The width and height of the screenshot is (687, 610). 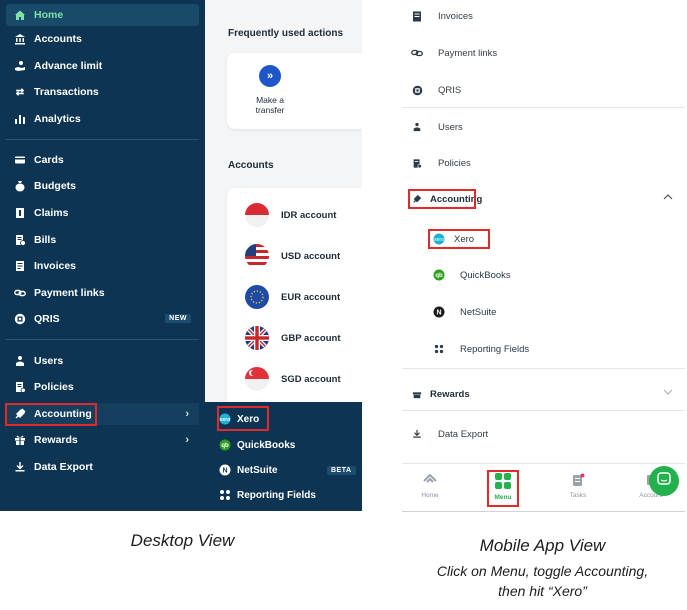 What do you see at coordinates (290, 215) in the screenshot?
I see `account-row-idr: IDR account` at bounding box center [290, 215].